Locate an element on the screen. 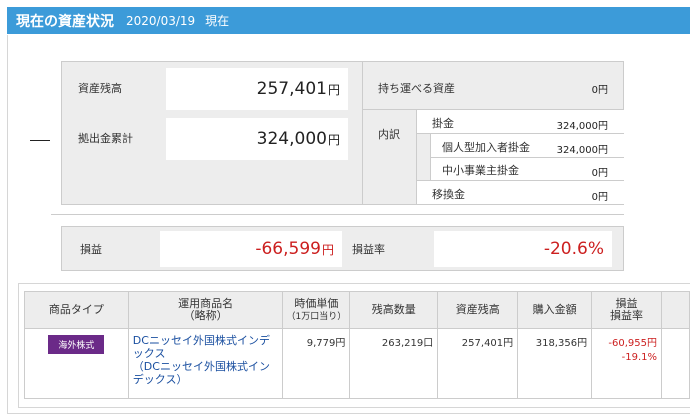  section-title: 現在の資産状況 is located at coordinates (65, 21).